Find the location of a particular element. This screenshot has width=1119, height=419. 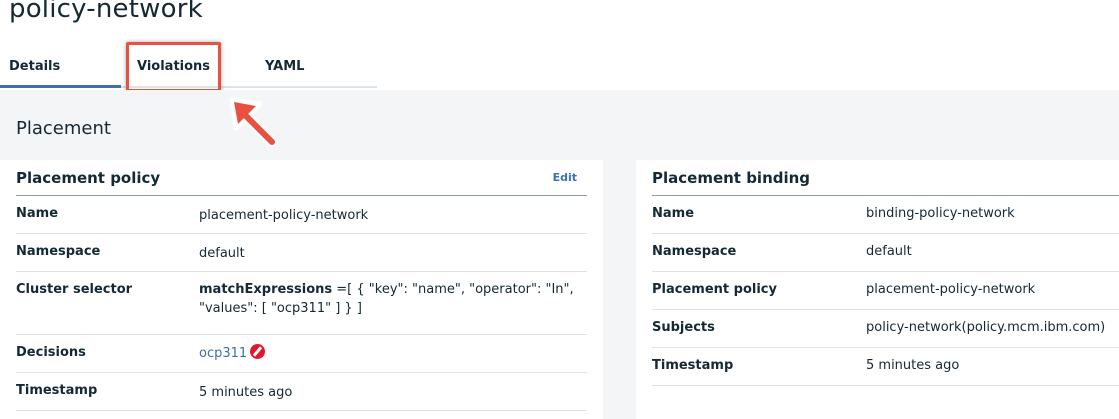

card-title: Placement binding is located at coordinates (731, 178).